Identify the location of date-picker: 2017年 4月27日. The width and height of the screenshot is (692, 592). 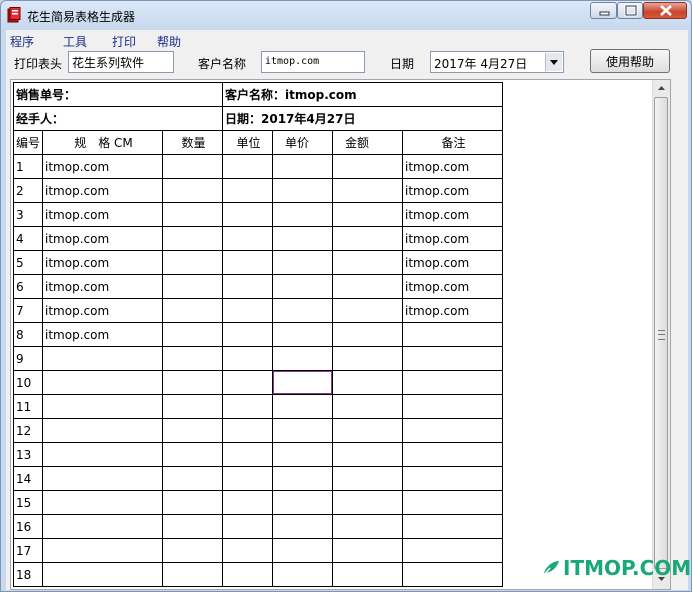
(497, 62).